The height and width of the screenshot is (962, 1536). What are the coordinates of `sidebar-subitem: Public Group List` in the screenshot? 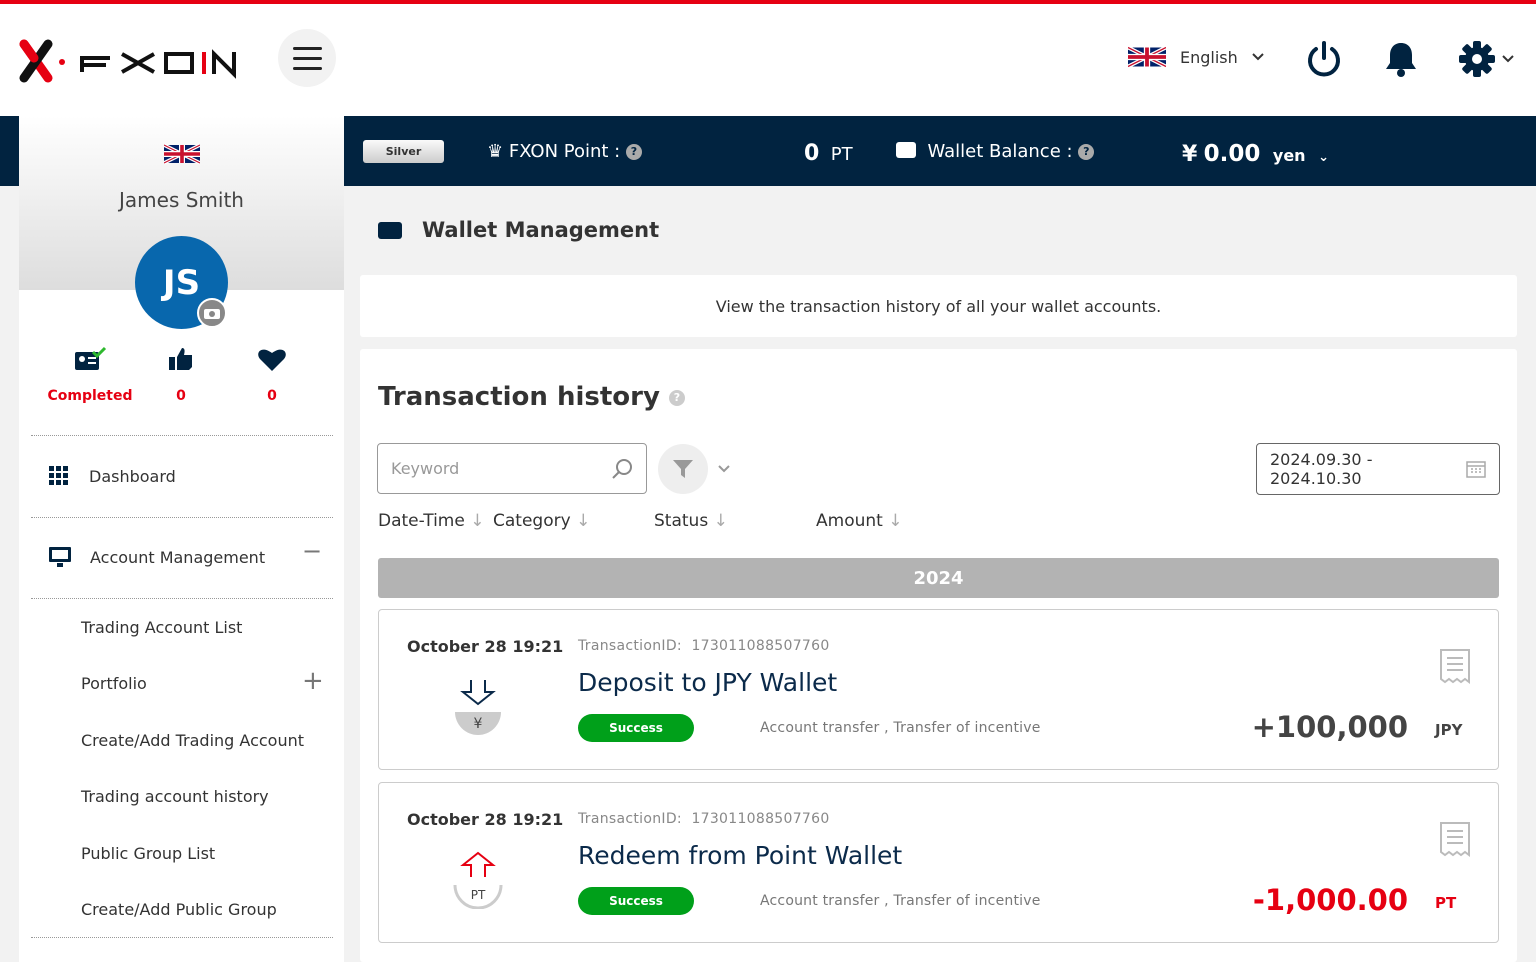 It's located at (181, 853).